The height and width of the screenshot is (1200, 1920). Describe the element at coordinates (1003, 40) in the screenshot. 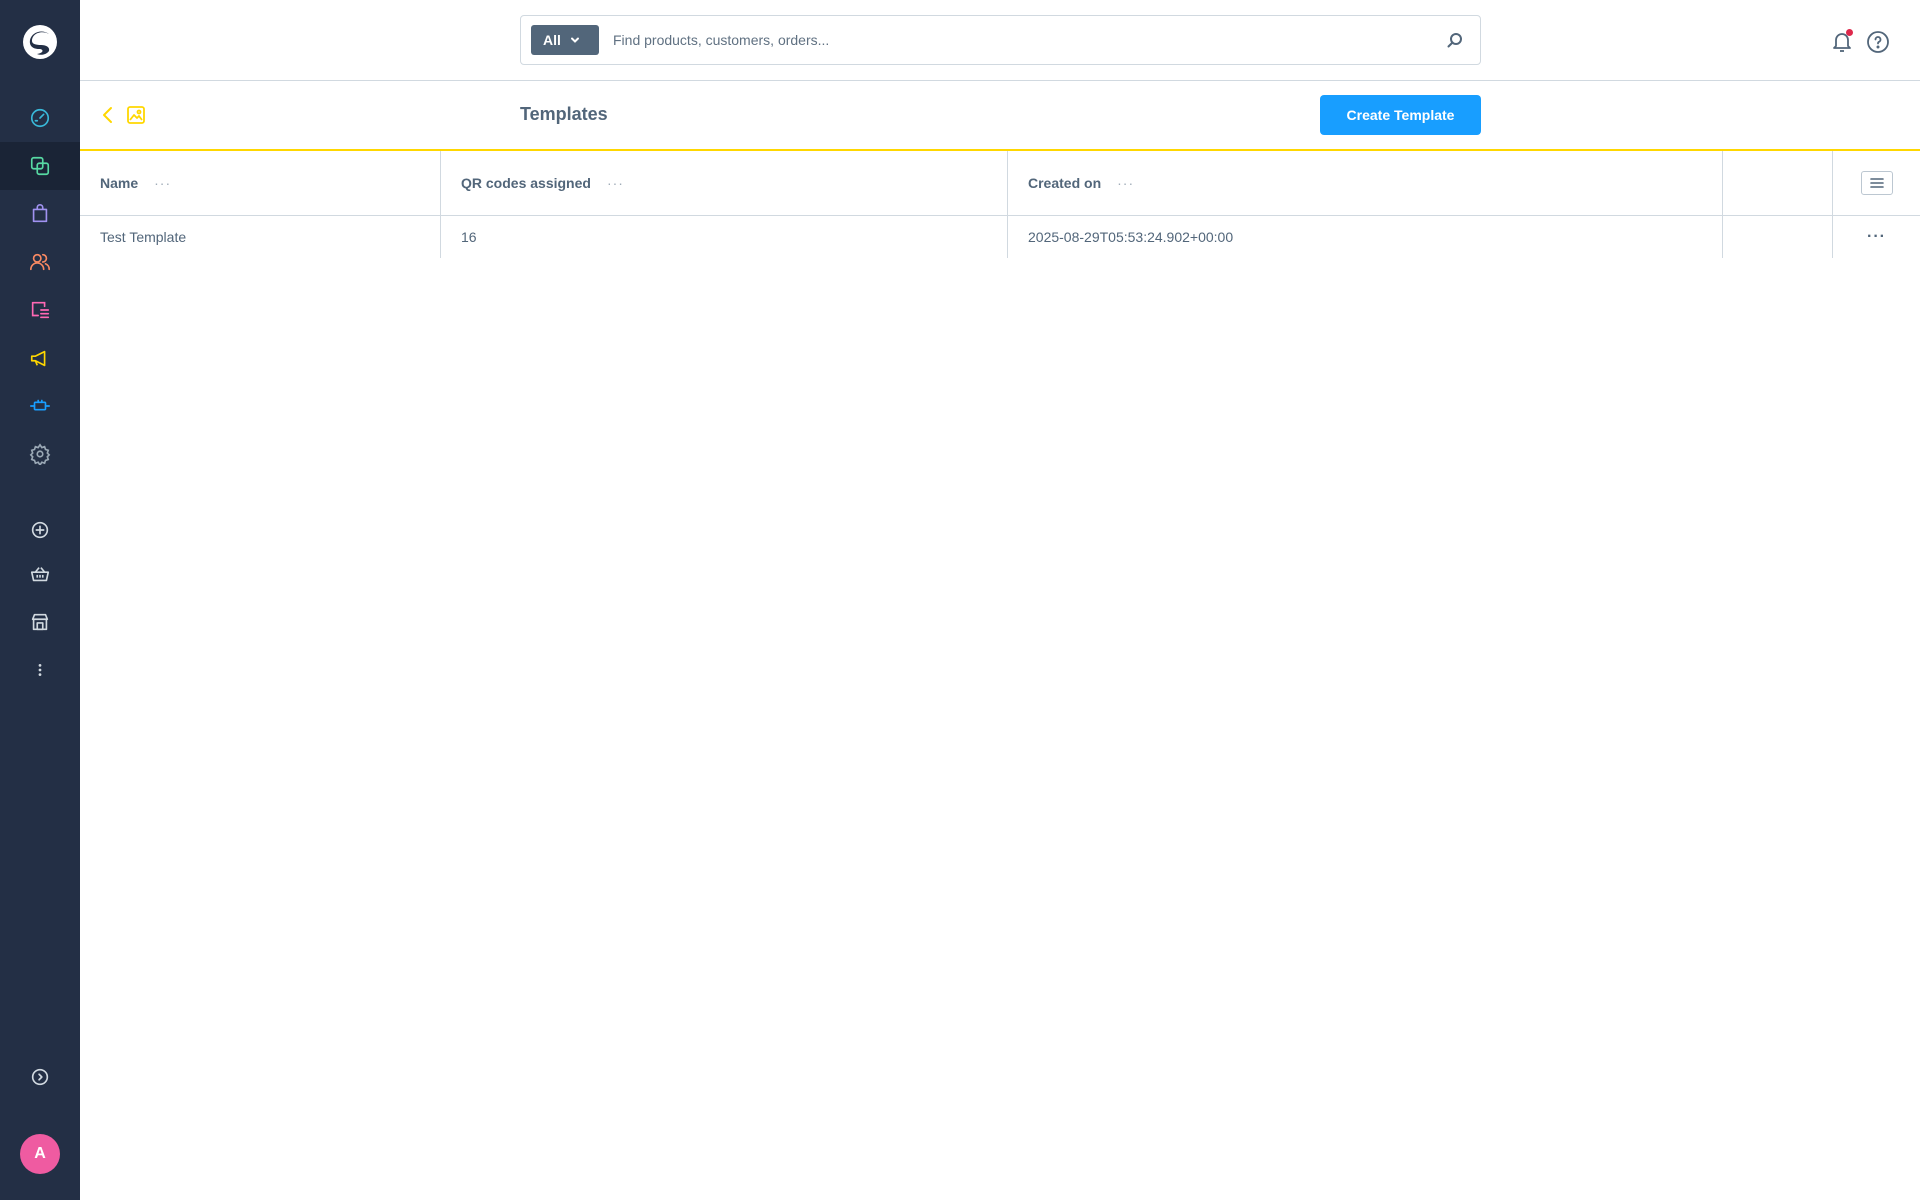

I see `search-input` at that location.